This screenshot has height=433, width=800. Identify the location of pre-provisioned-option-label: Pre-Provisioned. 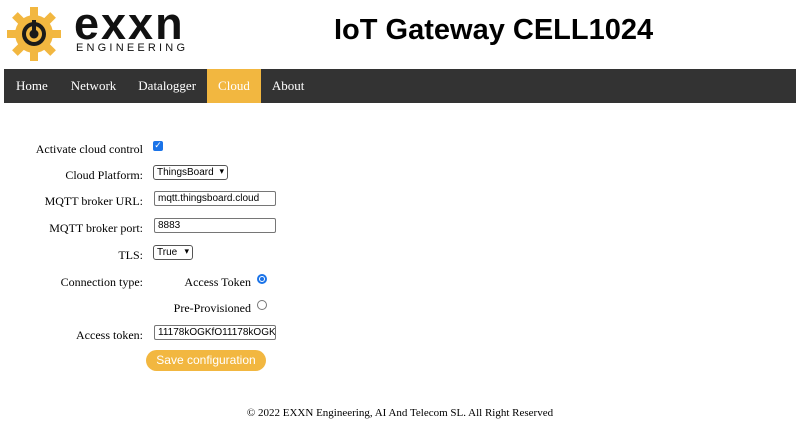
(212, 308).